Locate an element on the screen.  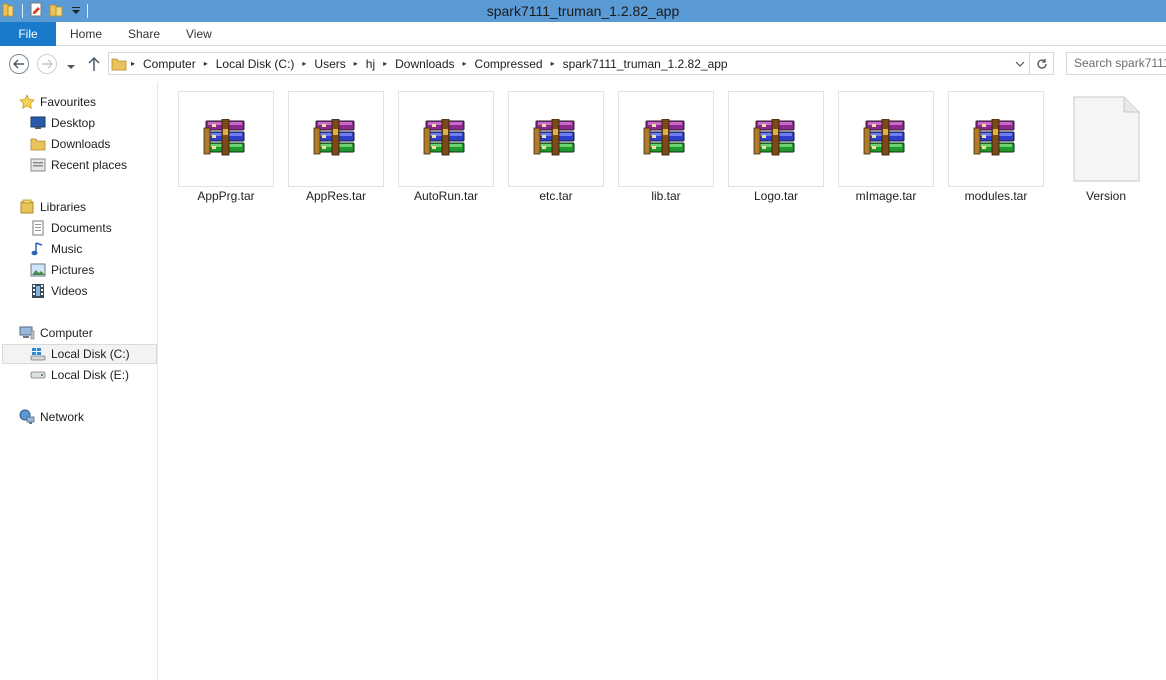
breadcrumb-hj: hj is located at coordinates (370, 64).